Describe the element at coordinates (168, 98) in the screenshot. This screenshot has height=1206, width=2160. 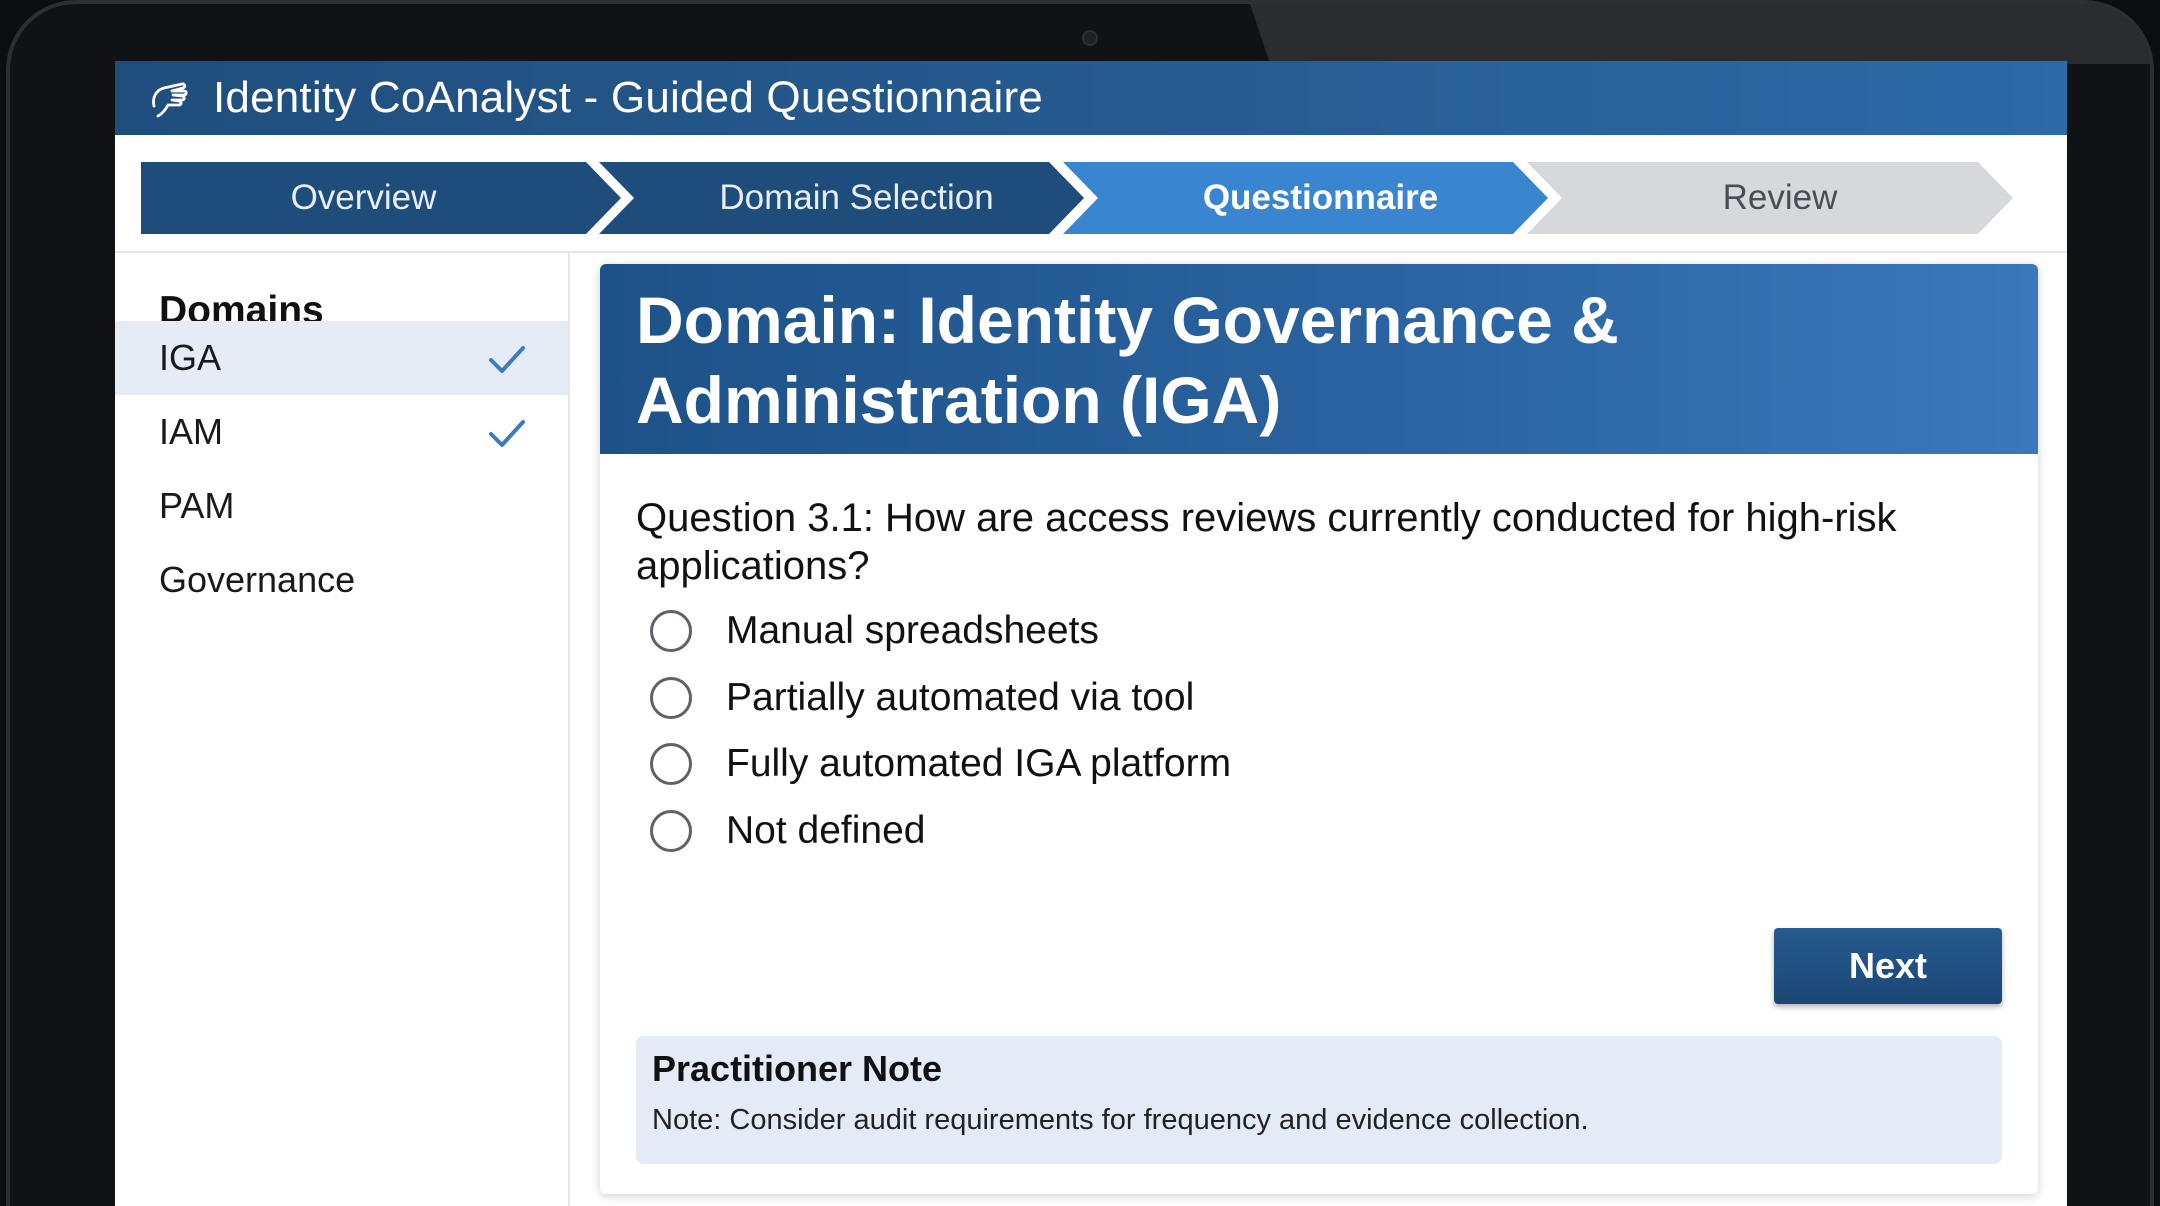
I see `hand-pointer-icon` at that location.